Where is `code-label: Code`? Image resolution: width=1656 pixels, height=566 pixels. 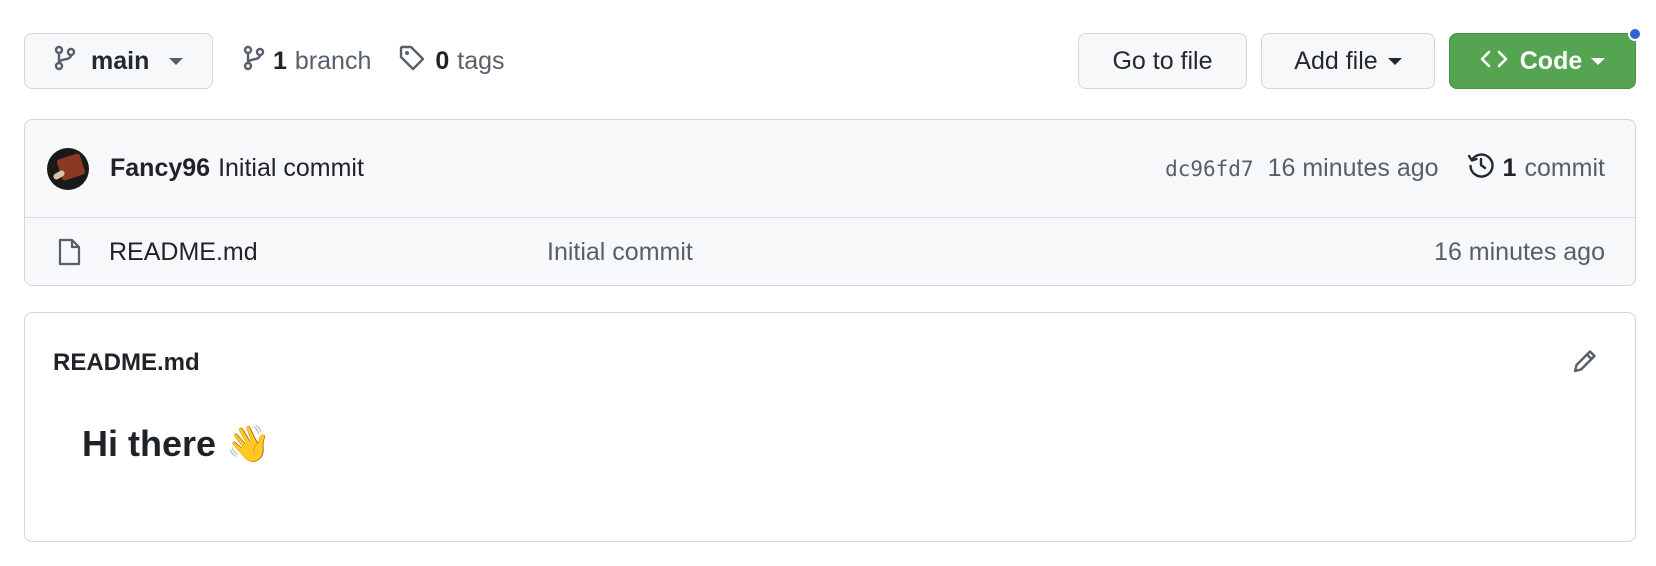 code-label: Code is located at coordinates (1551, 60).